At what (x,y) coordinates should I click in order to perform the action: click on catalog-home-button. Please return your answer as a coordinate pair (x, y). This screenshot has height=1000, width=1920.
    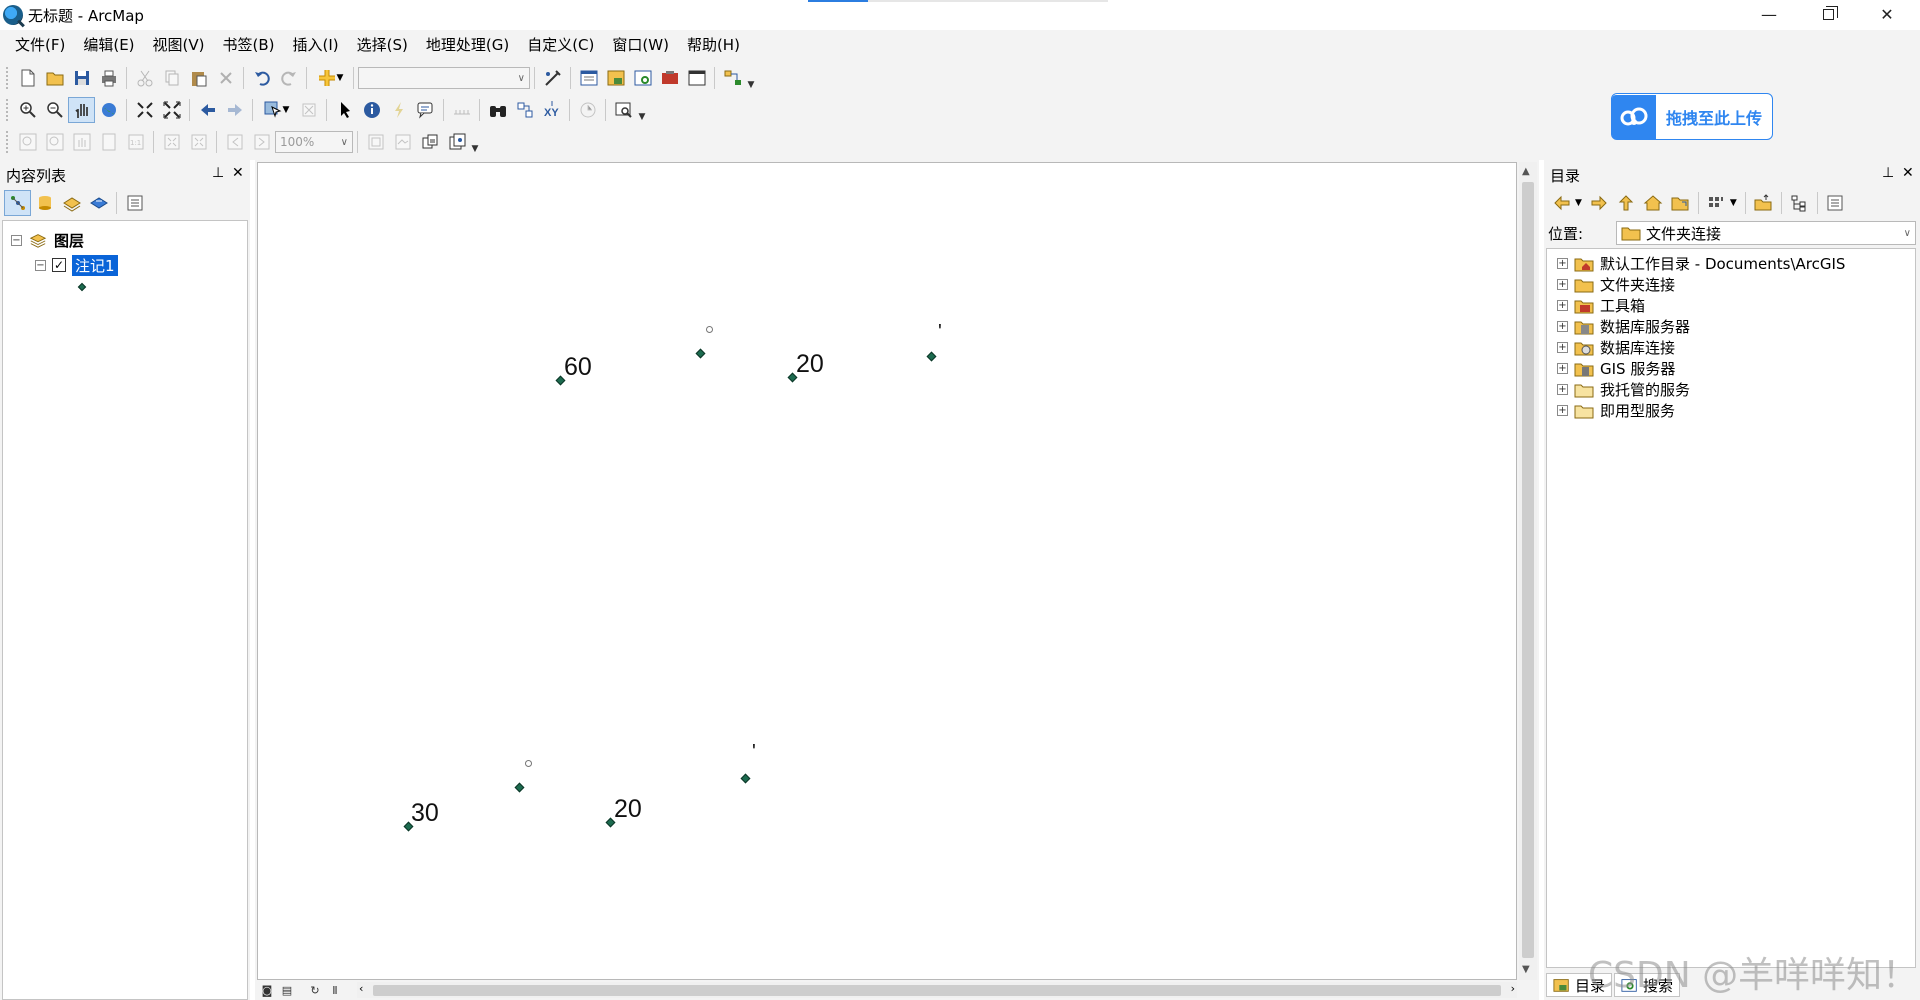
    Looking at the image, I should click on (1653, 203).